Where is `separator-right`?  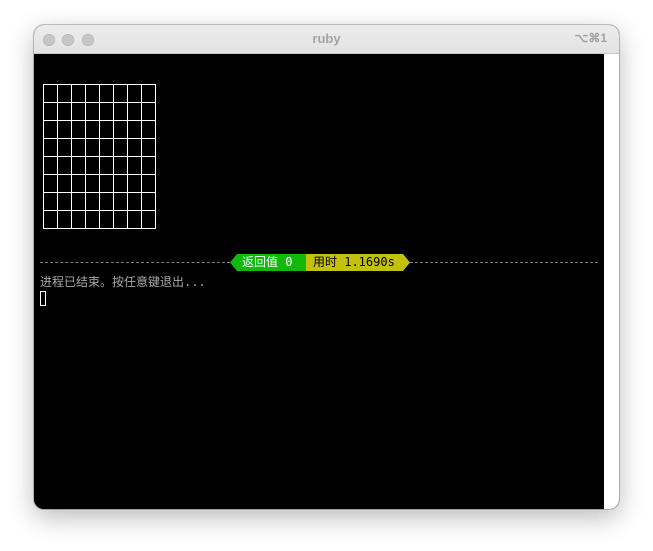 separator-right is located at coordinates (504, 262).